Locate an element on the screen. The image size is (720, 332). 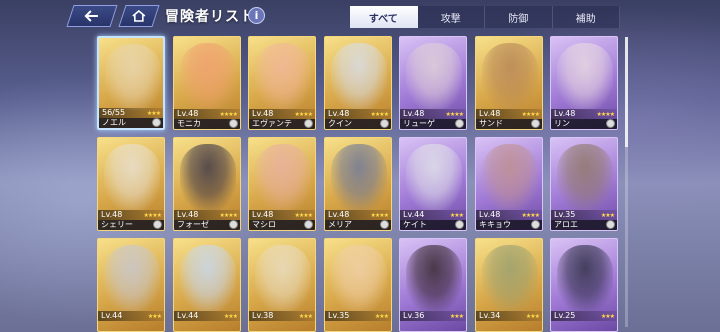
page-title: 冒険者リスト is located at coordinates (210, 17).